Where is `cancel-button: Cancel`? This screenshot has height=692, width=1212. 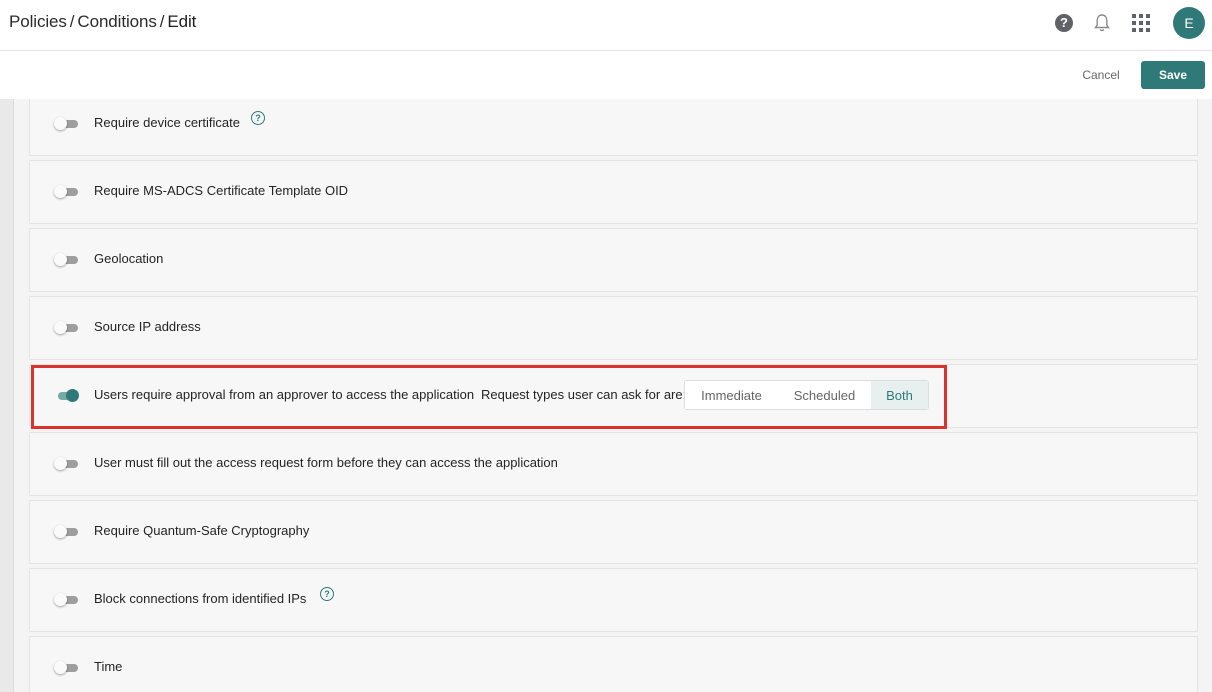
cancel-button: Cancel is located at coordinates (1101, 75).